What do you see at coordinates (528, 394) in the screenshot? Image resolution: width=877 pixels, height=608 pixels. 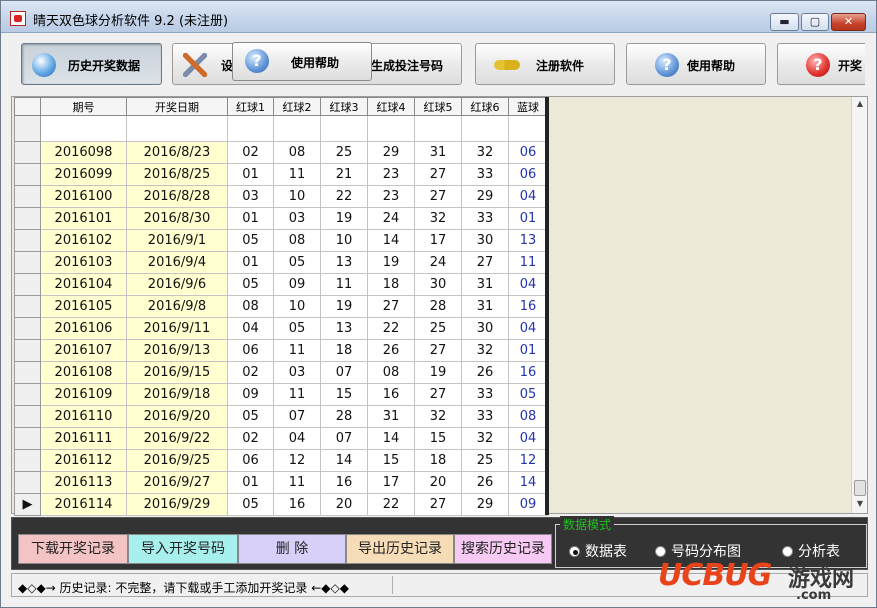 I see `blue-ball-cell: 05` at bounding box center [528, 394].